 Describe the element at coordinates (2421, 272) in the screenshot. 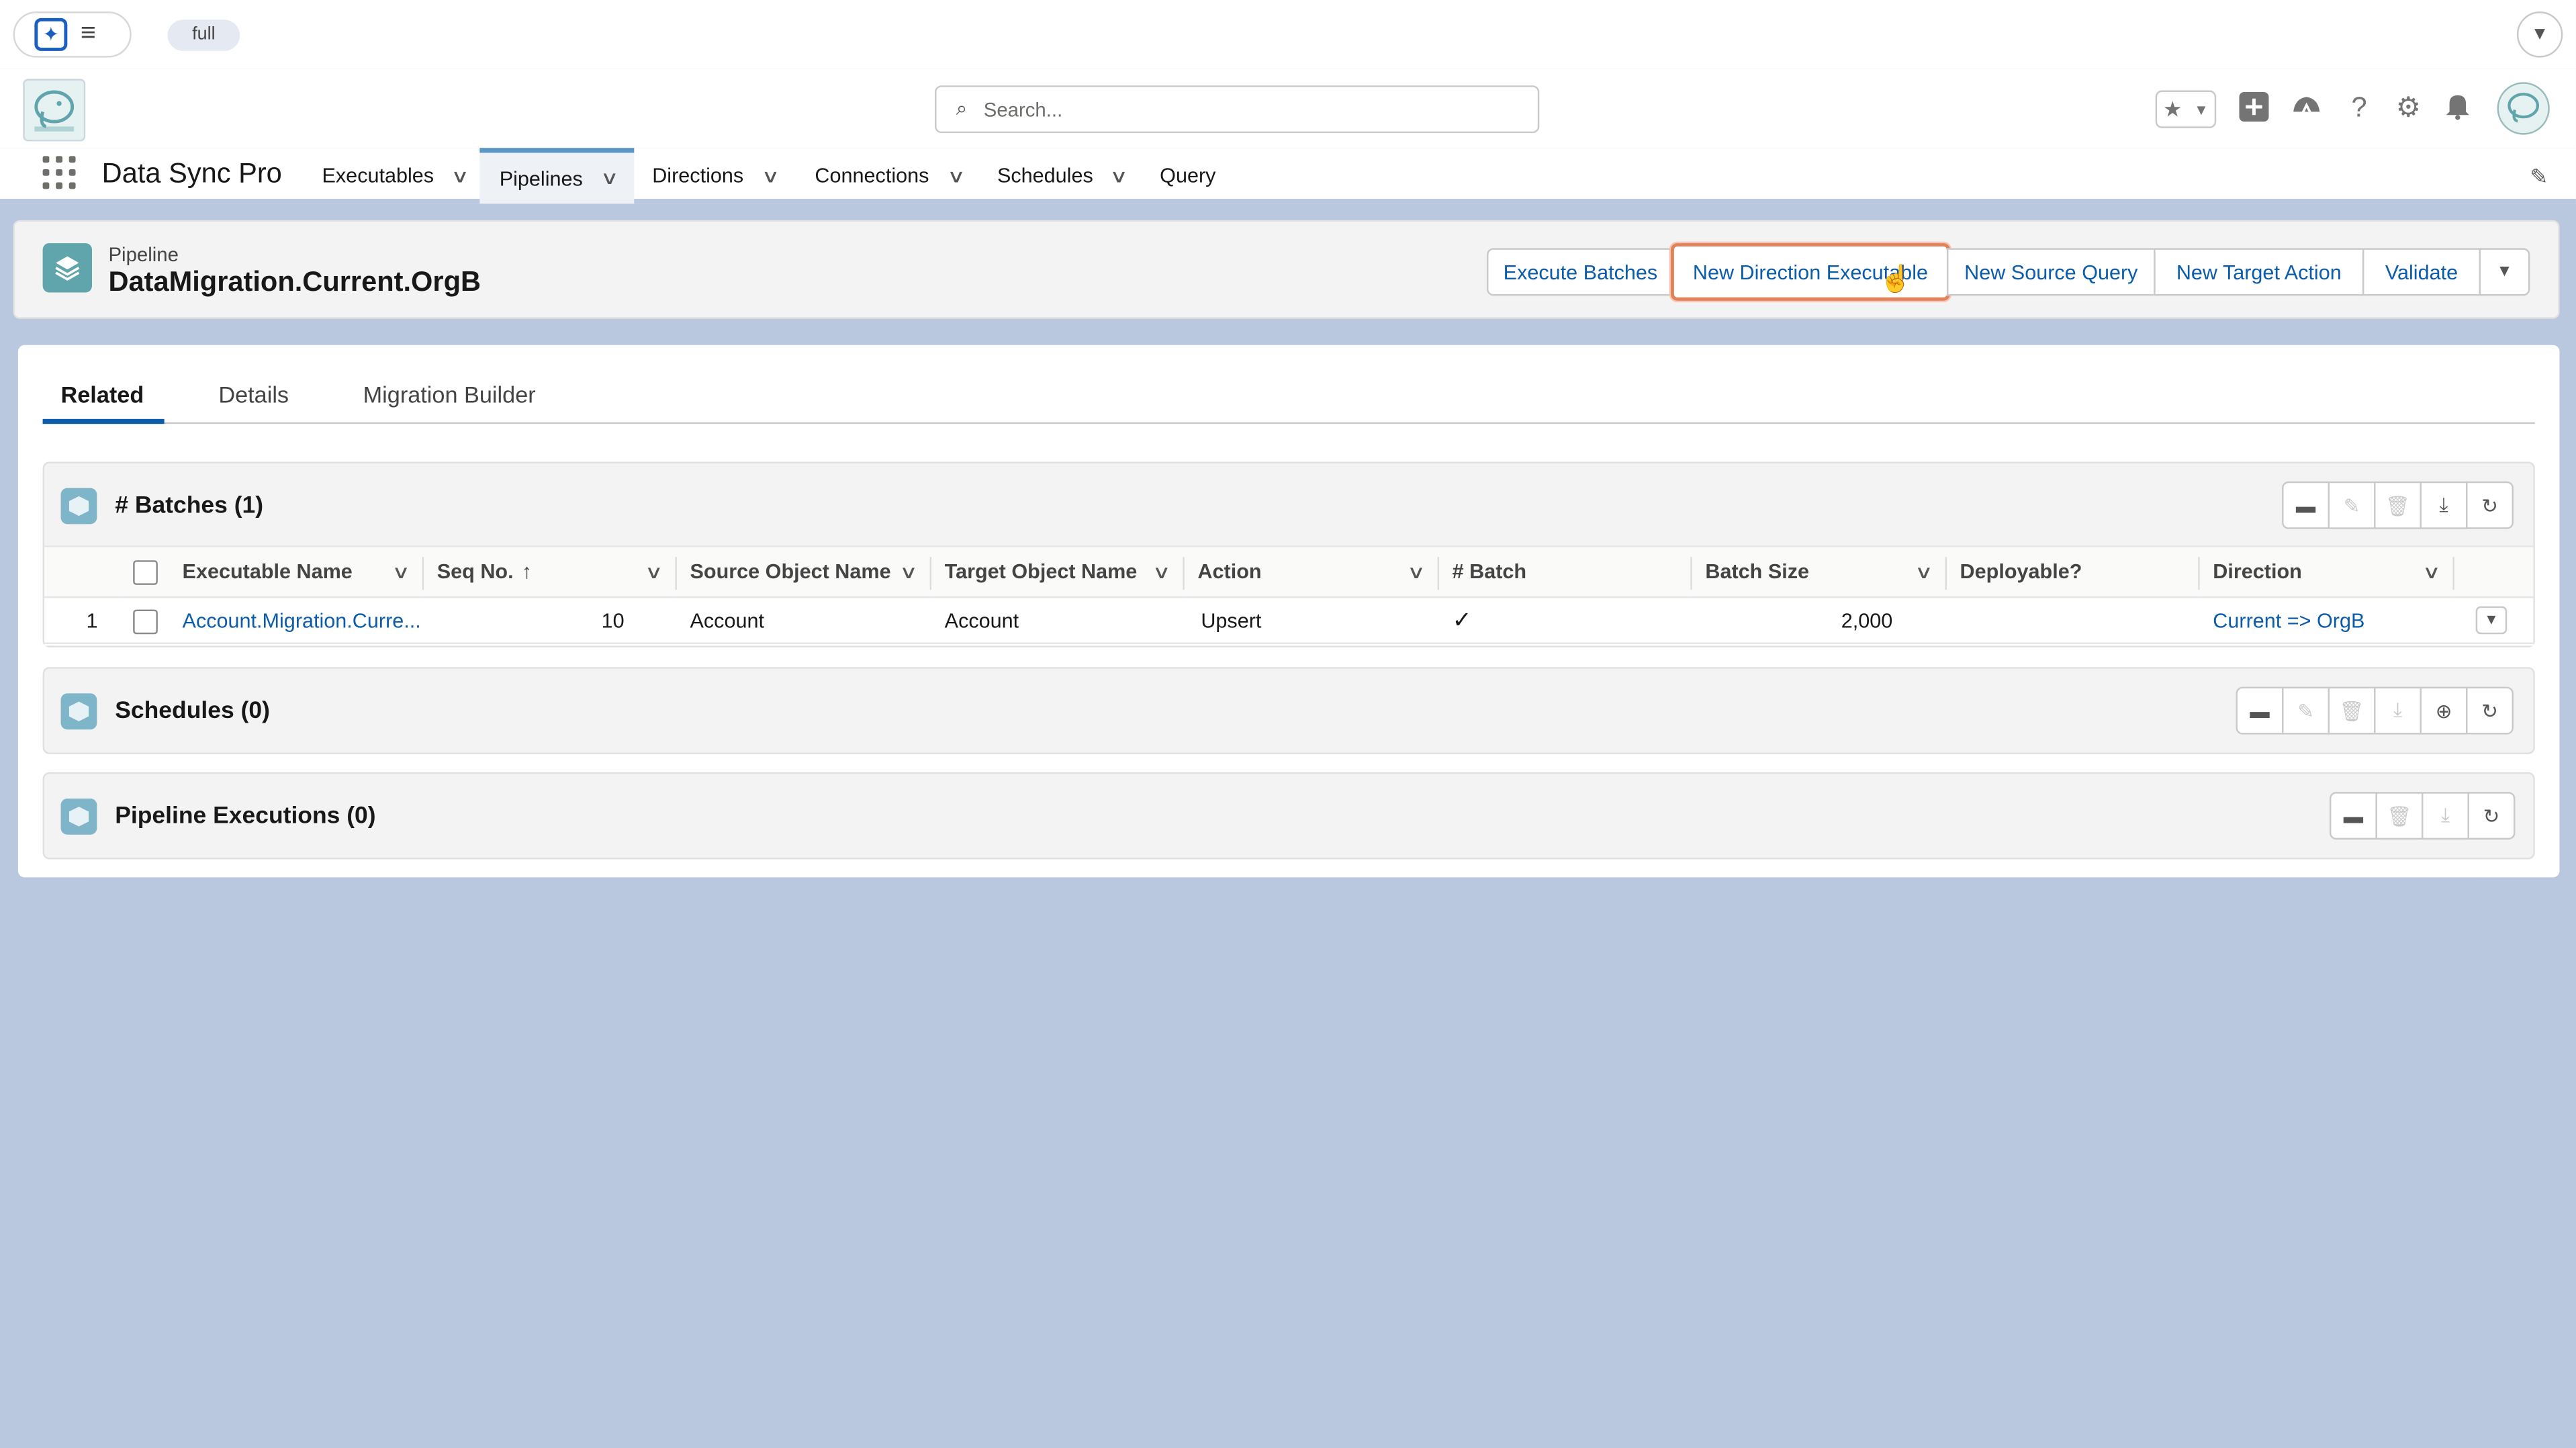

I see `validate-button: Validate` at that location.